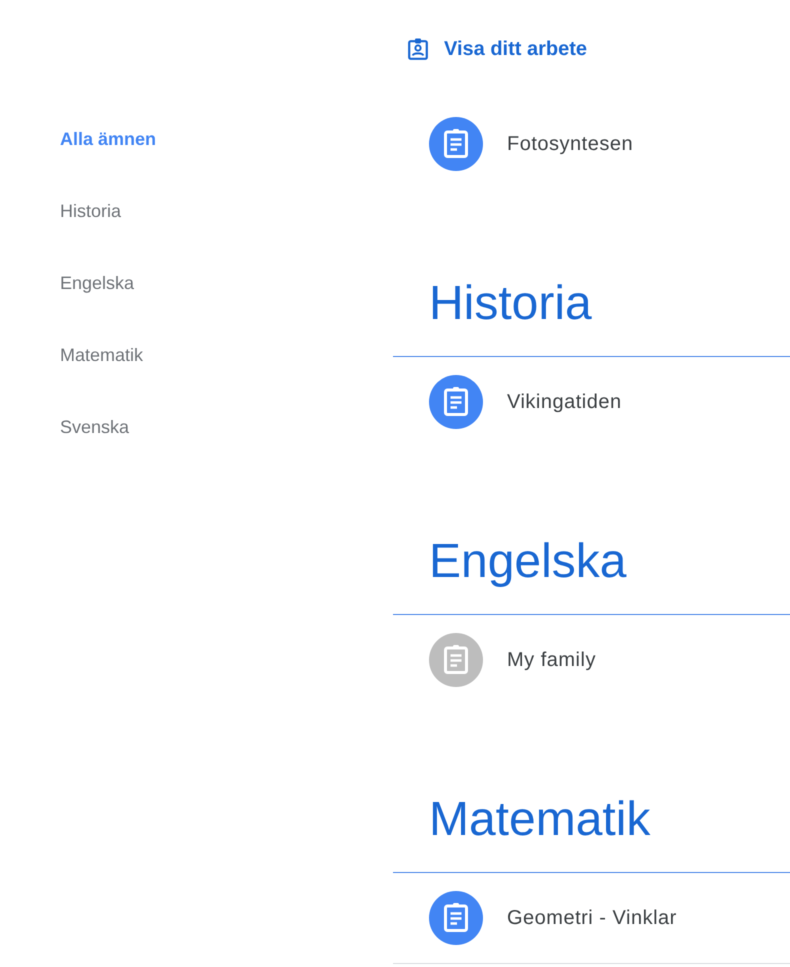 This screenshot has width=790, height=967. What do you see at coordinates (510, 304) in the screenshot?
I see `topic-heading: Historia` at bounding box center [510, 304].